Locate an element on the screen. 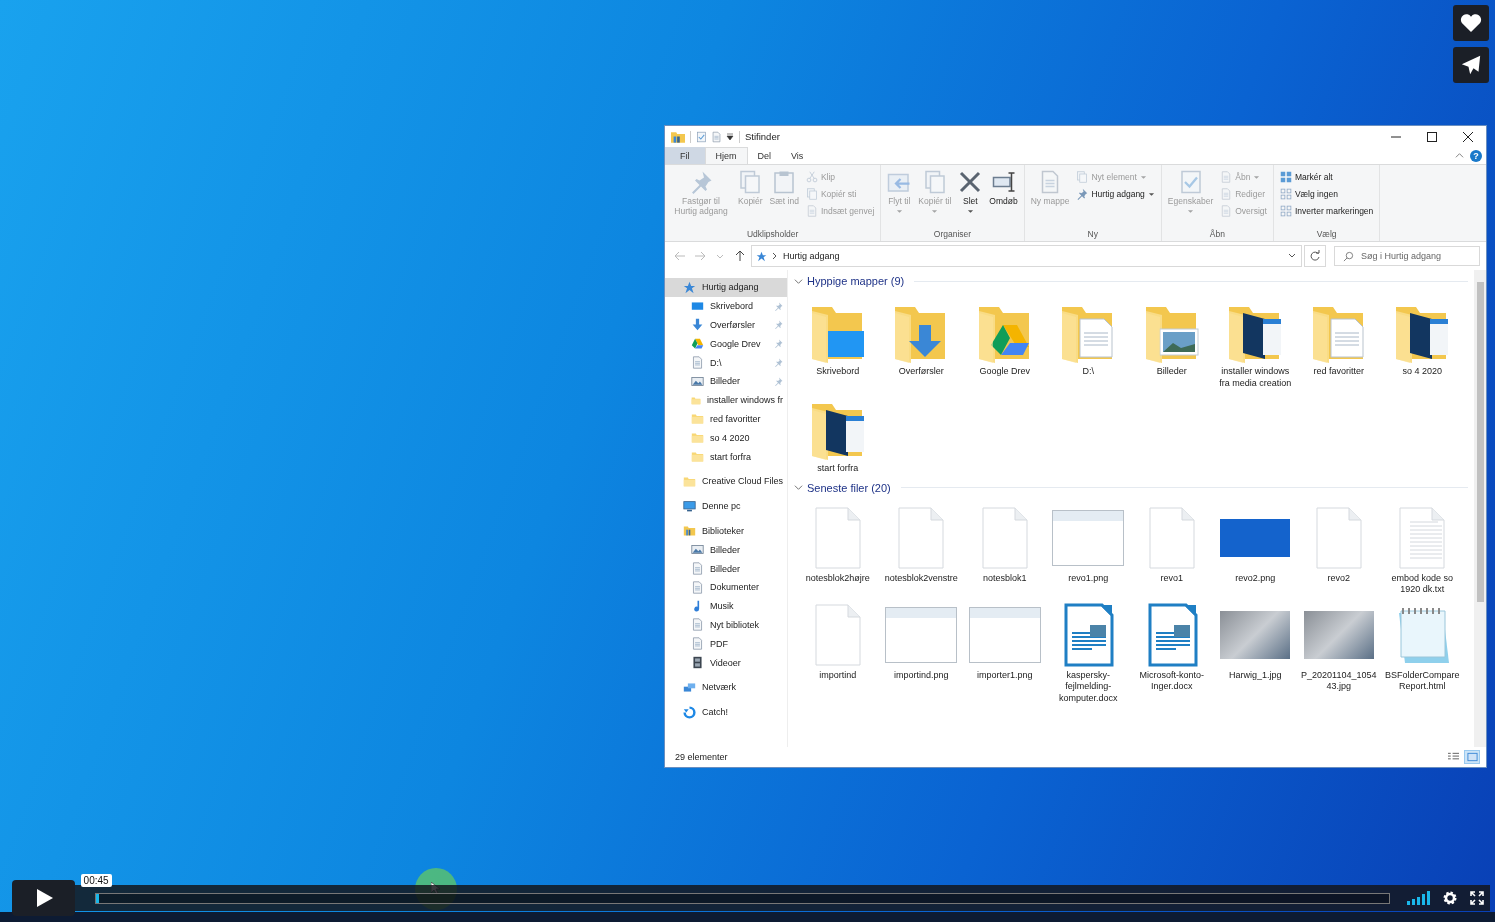 This screenshot has width=1495, height=922. checkmark-document-icon is located at coordinates (1190, 182).